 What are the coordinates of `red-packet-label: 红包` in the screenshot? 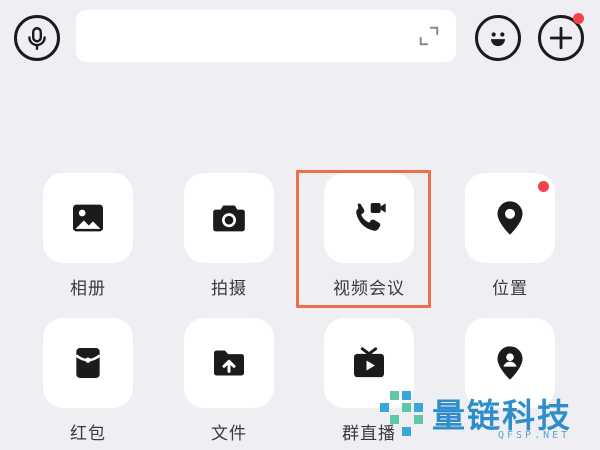 It's located at (88, 434).